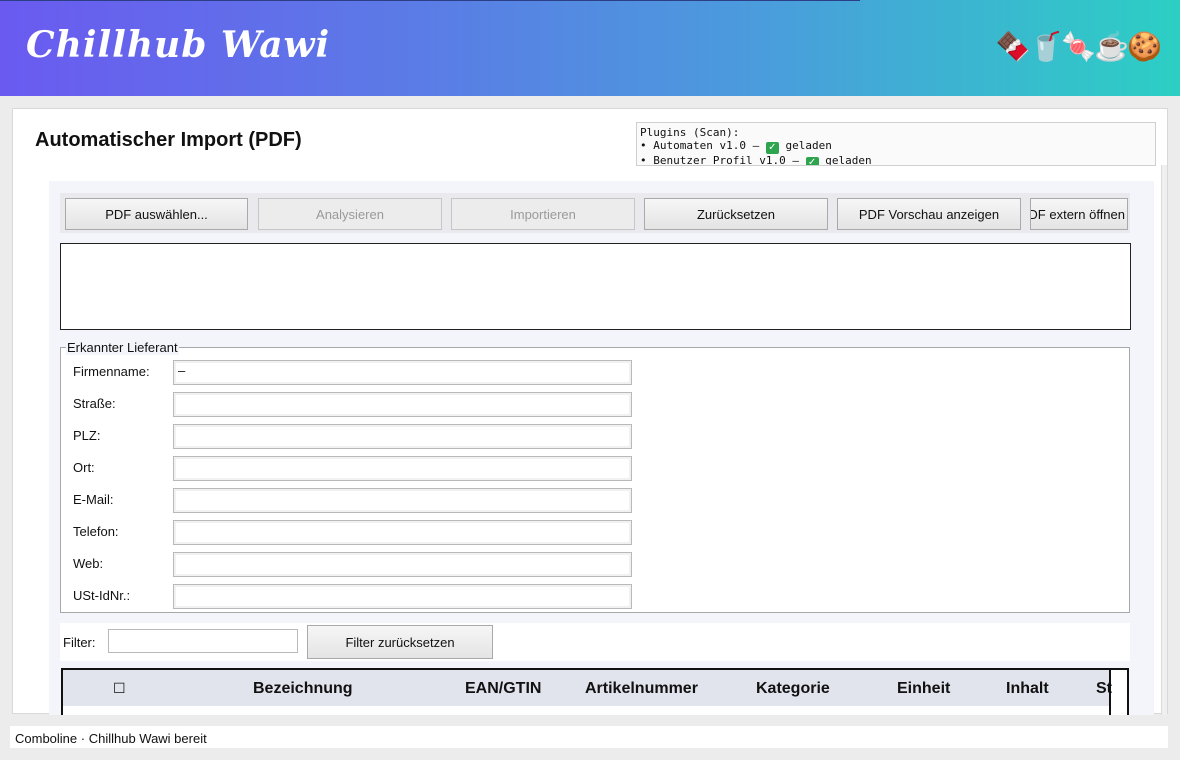 Image resolution: width=1180 pixels, height=760 pixels. What do you see at coordinates (1110, 692) in the screenshot?
I see `table-scroll-divider` at bounding box center [1110, 692].